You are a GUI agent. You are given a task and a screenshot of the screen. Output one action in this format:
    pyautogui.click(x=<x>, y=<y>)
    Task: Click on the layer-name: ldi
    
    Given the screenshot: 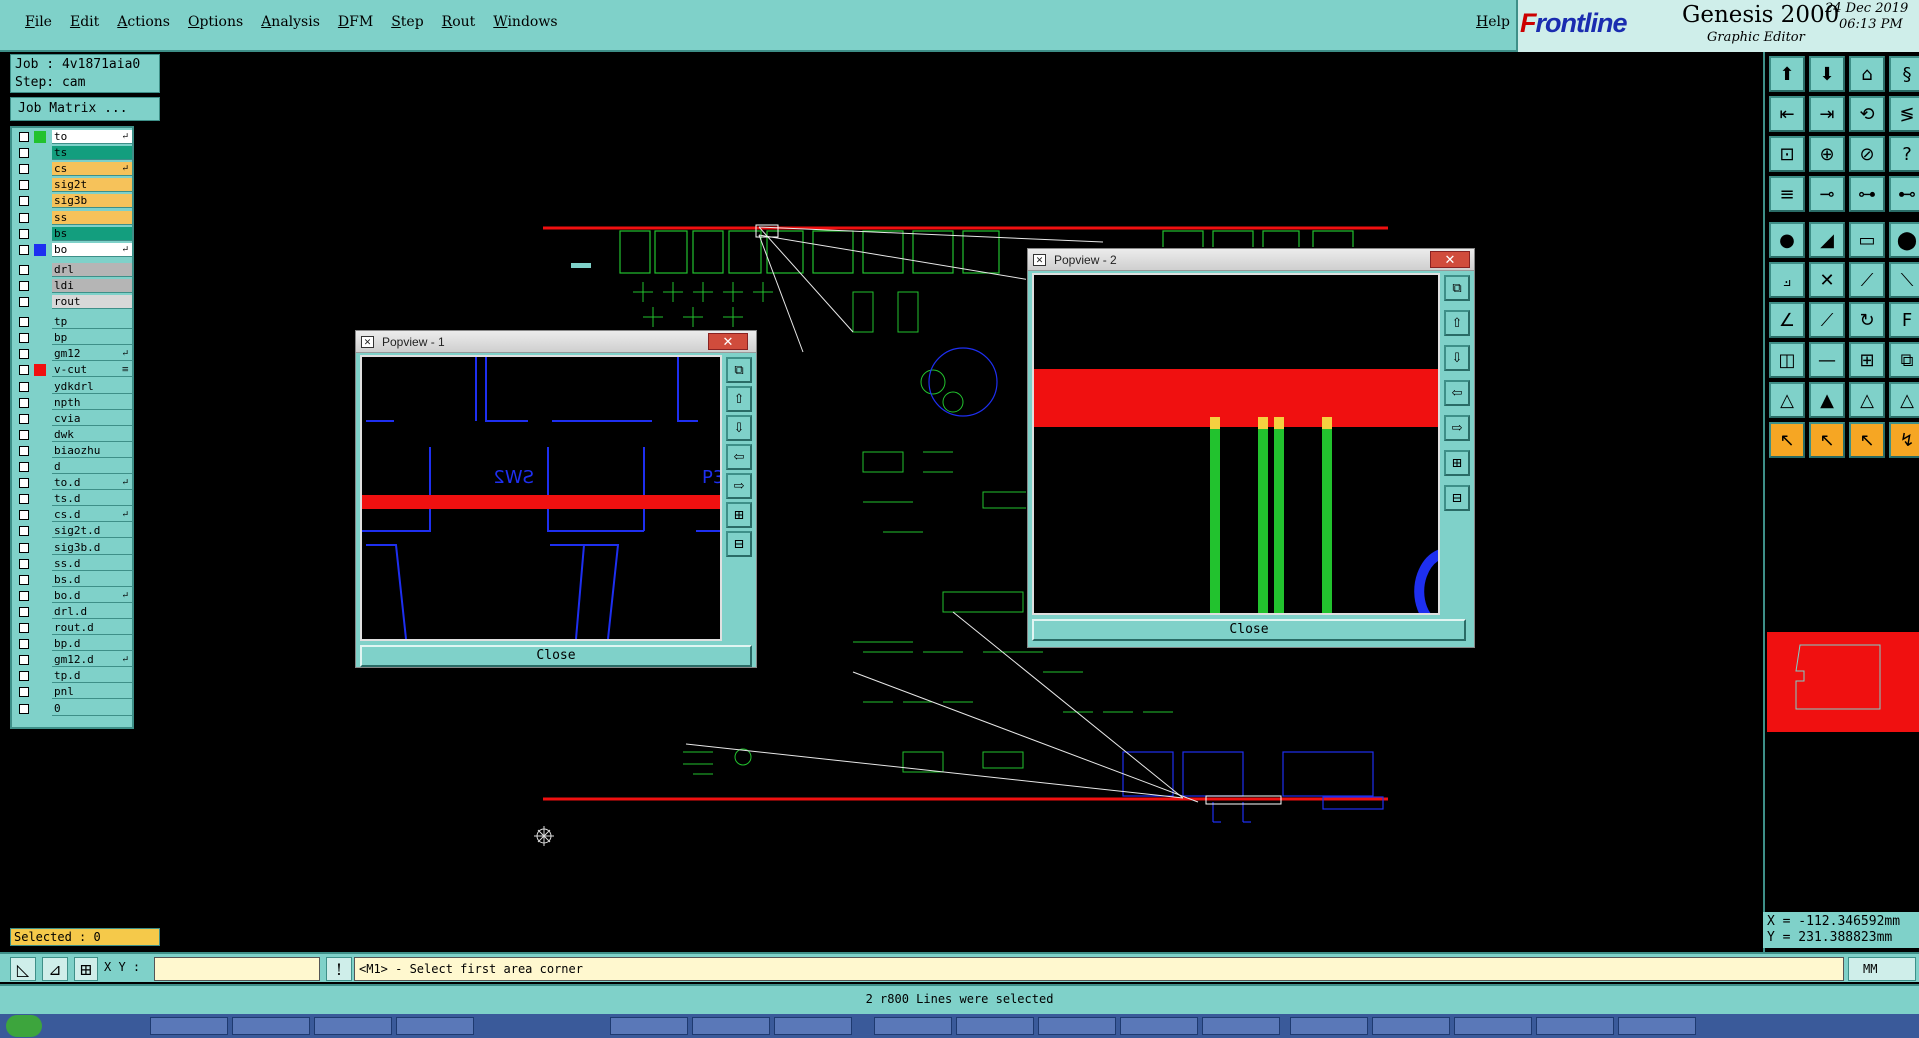 What is the action you would take?
    pyautogui.click(x=92, y=285)
    